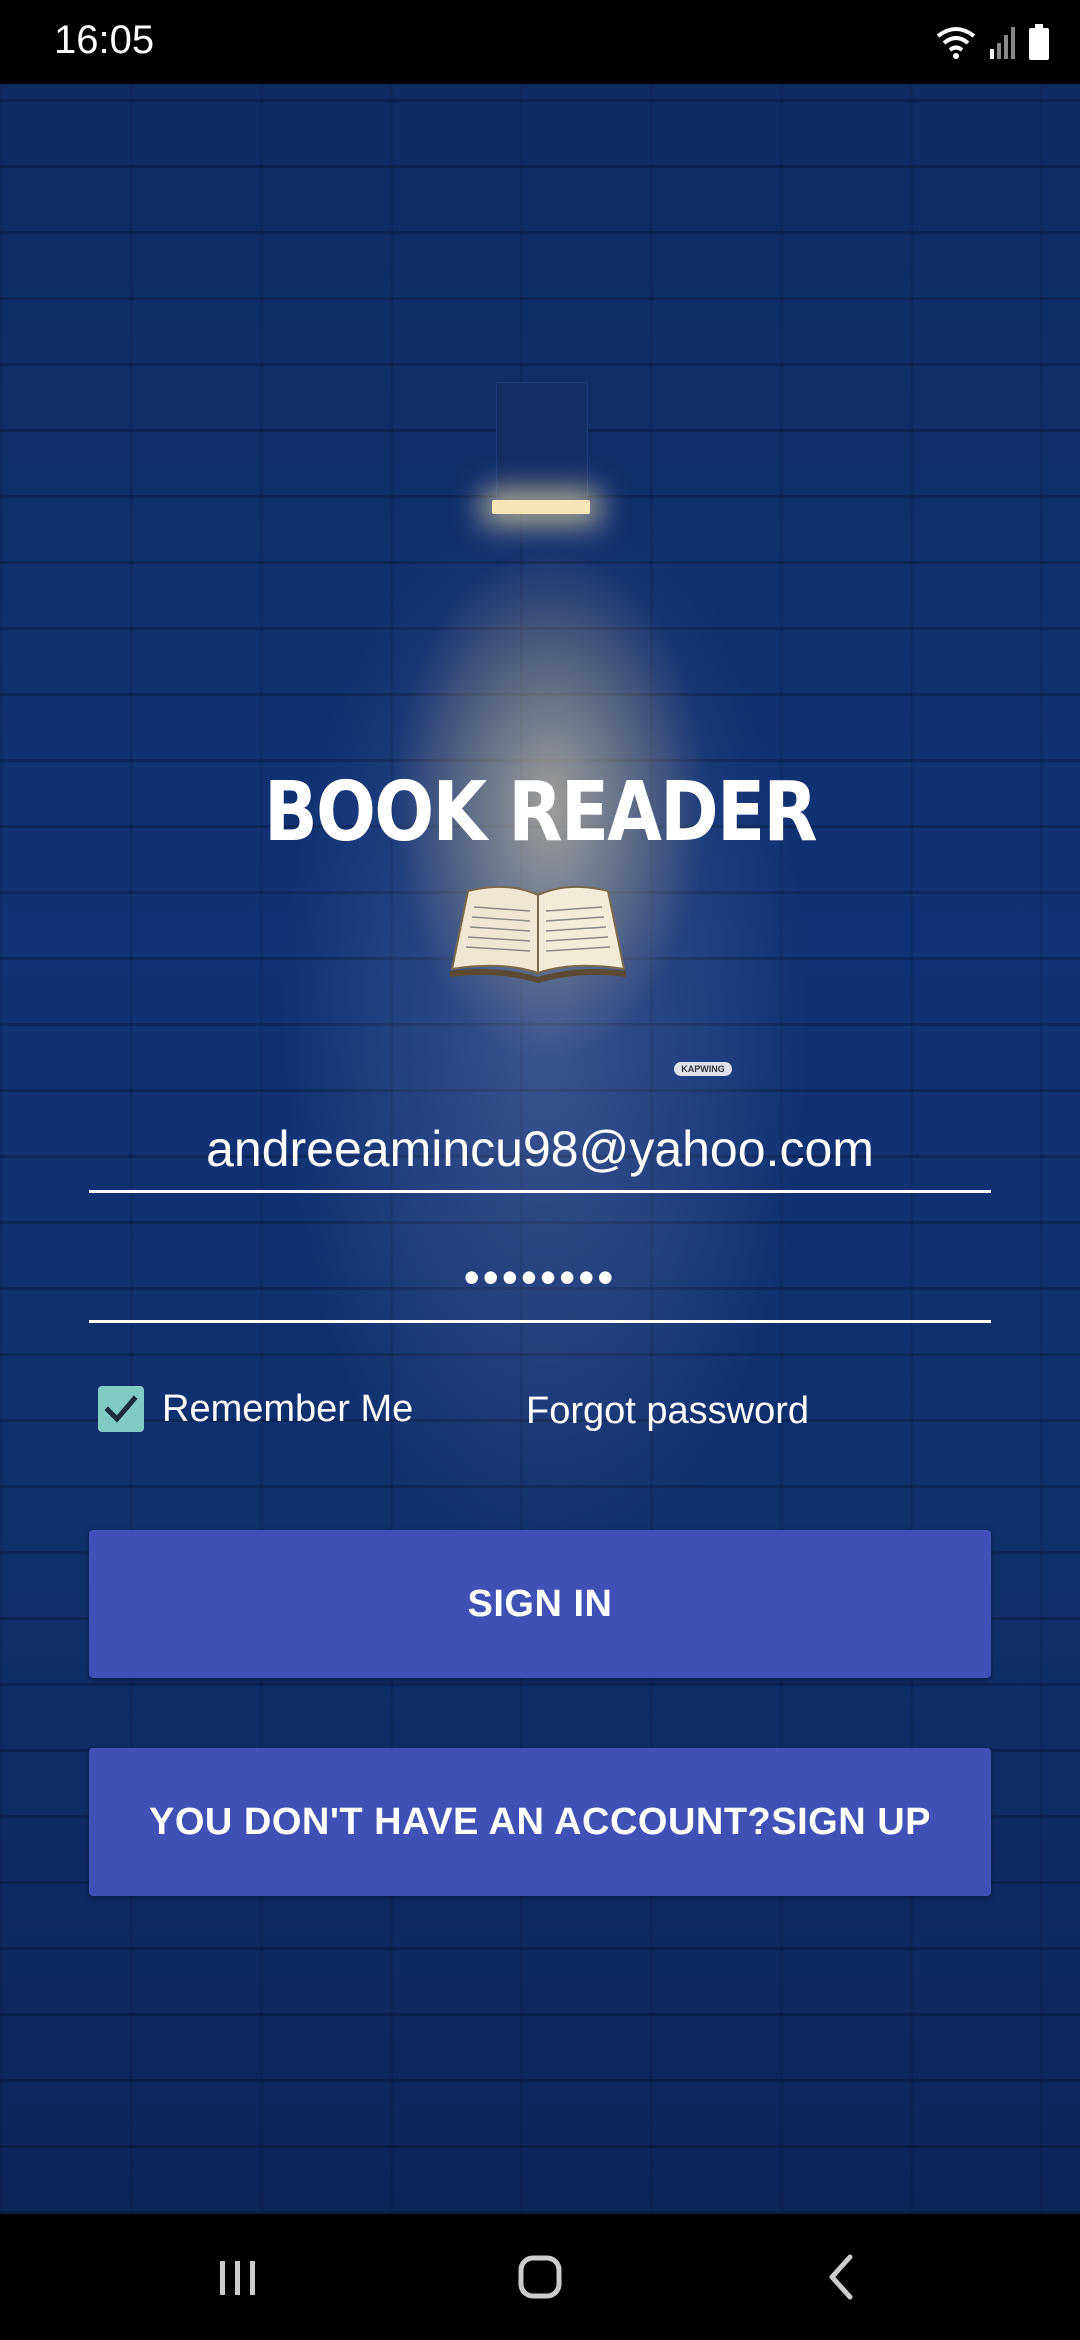  I want to click on remember-checkbox, so click(121, 1409).